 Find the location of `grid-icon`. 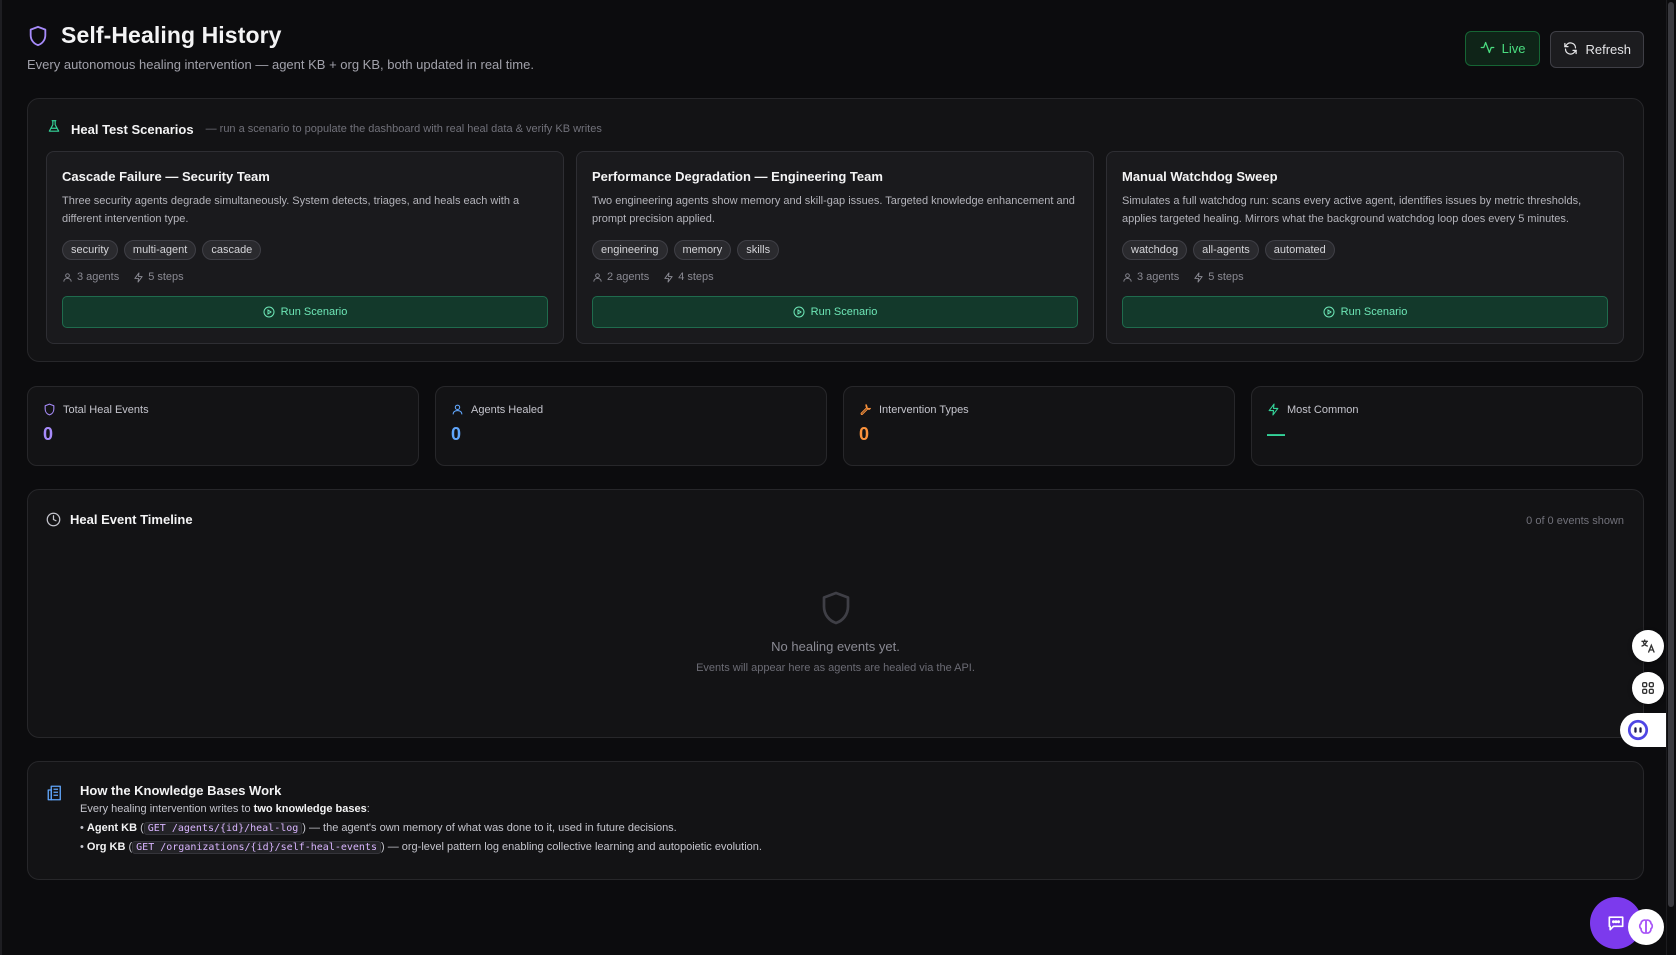

grid-icon is located at coordinates (1648, 688).